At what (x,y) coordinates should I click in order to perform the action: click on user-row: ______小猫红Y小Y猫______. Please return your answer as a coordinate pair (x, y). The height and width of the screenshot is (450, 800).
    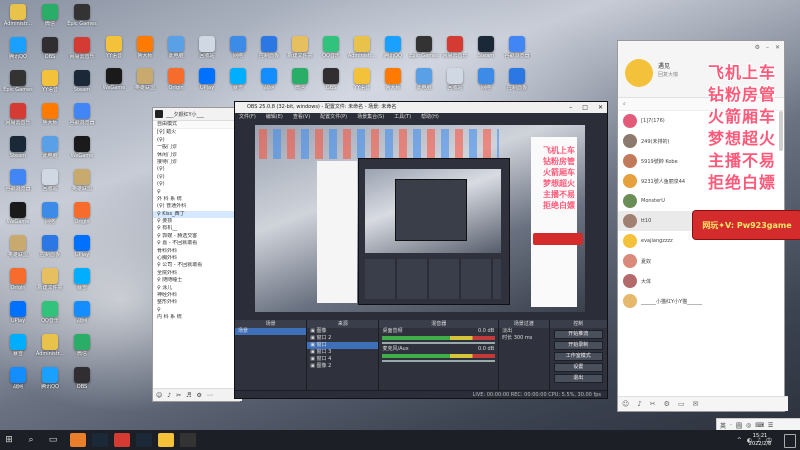
    Looking at the image, I should click on (701, 301).